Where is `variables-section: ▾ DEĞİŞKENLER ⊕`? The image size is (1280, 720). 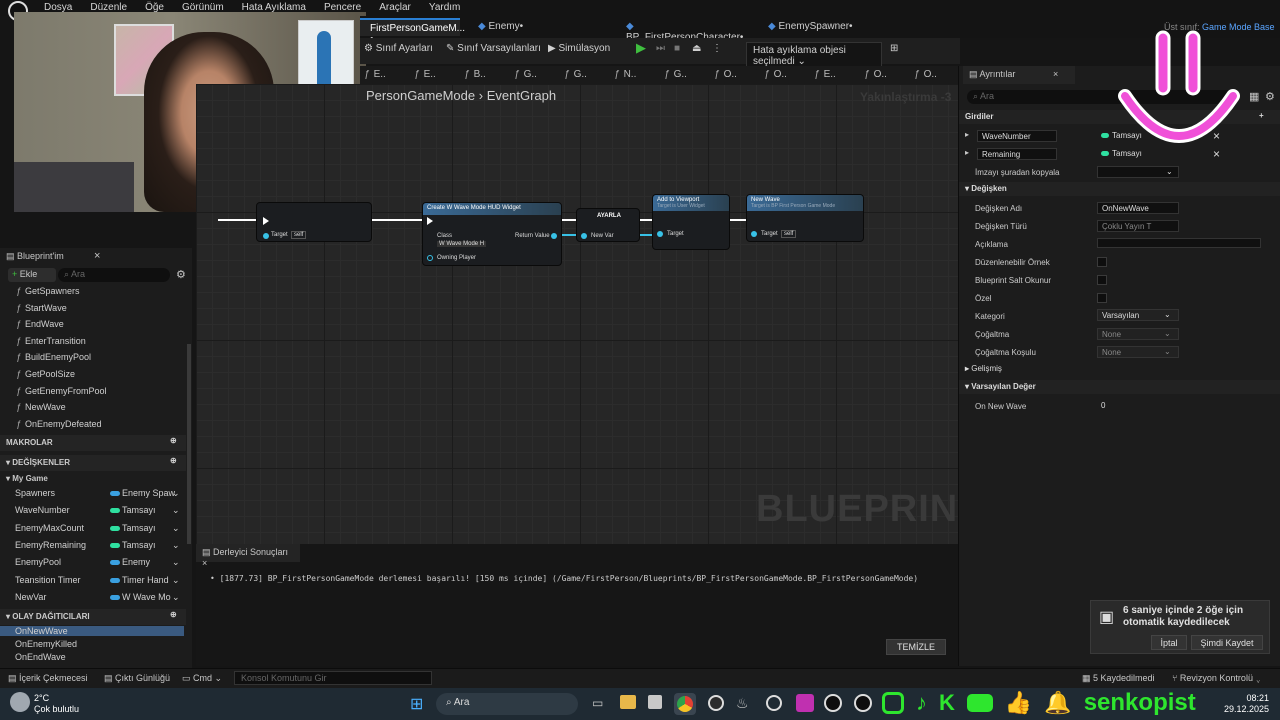 variables-section: ▾ DEĞİŞKENLER ⊕ is located at coordinates (93, 463).